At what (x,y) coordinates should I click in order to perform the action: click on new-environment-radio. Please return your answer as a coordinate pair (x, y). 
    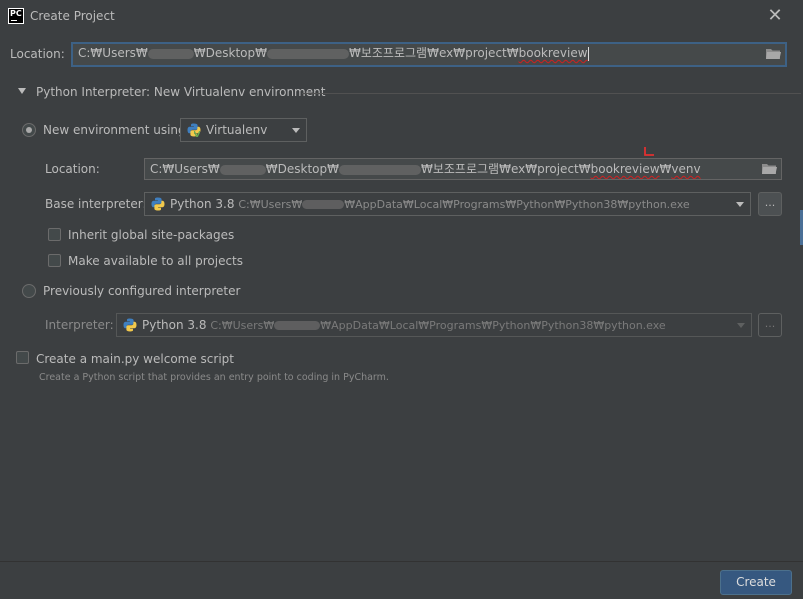
    Looking at the image, I should click on (29, 130).